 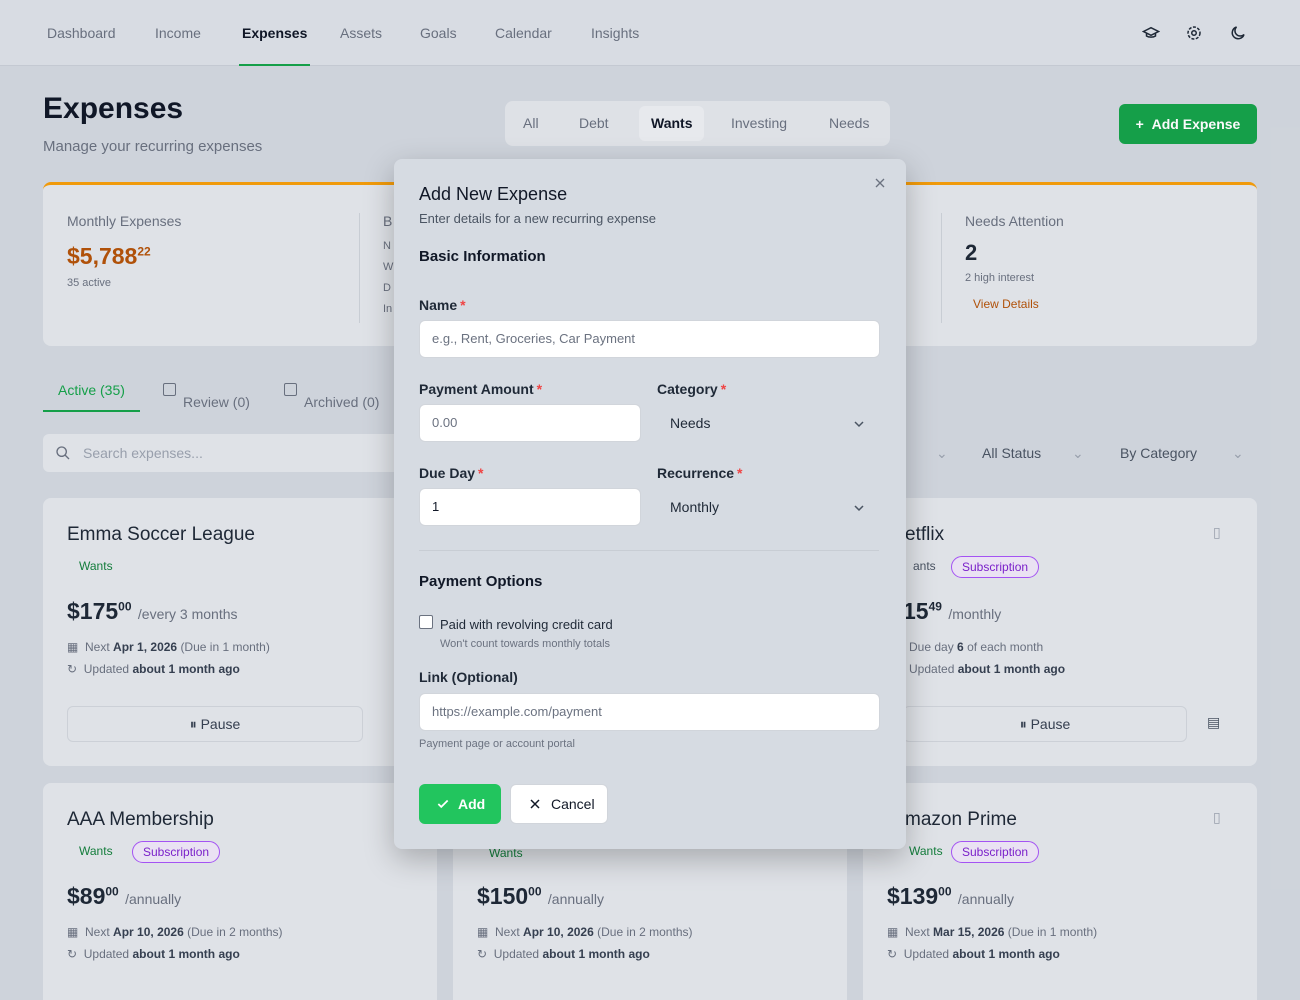 I want to click on name-label-text: Name, so click(x=438, y=305).